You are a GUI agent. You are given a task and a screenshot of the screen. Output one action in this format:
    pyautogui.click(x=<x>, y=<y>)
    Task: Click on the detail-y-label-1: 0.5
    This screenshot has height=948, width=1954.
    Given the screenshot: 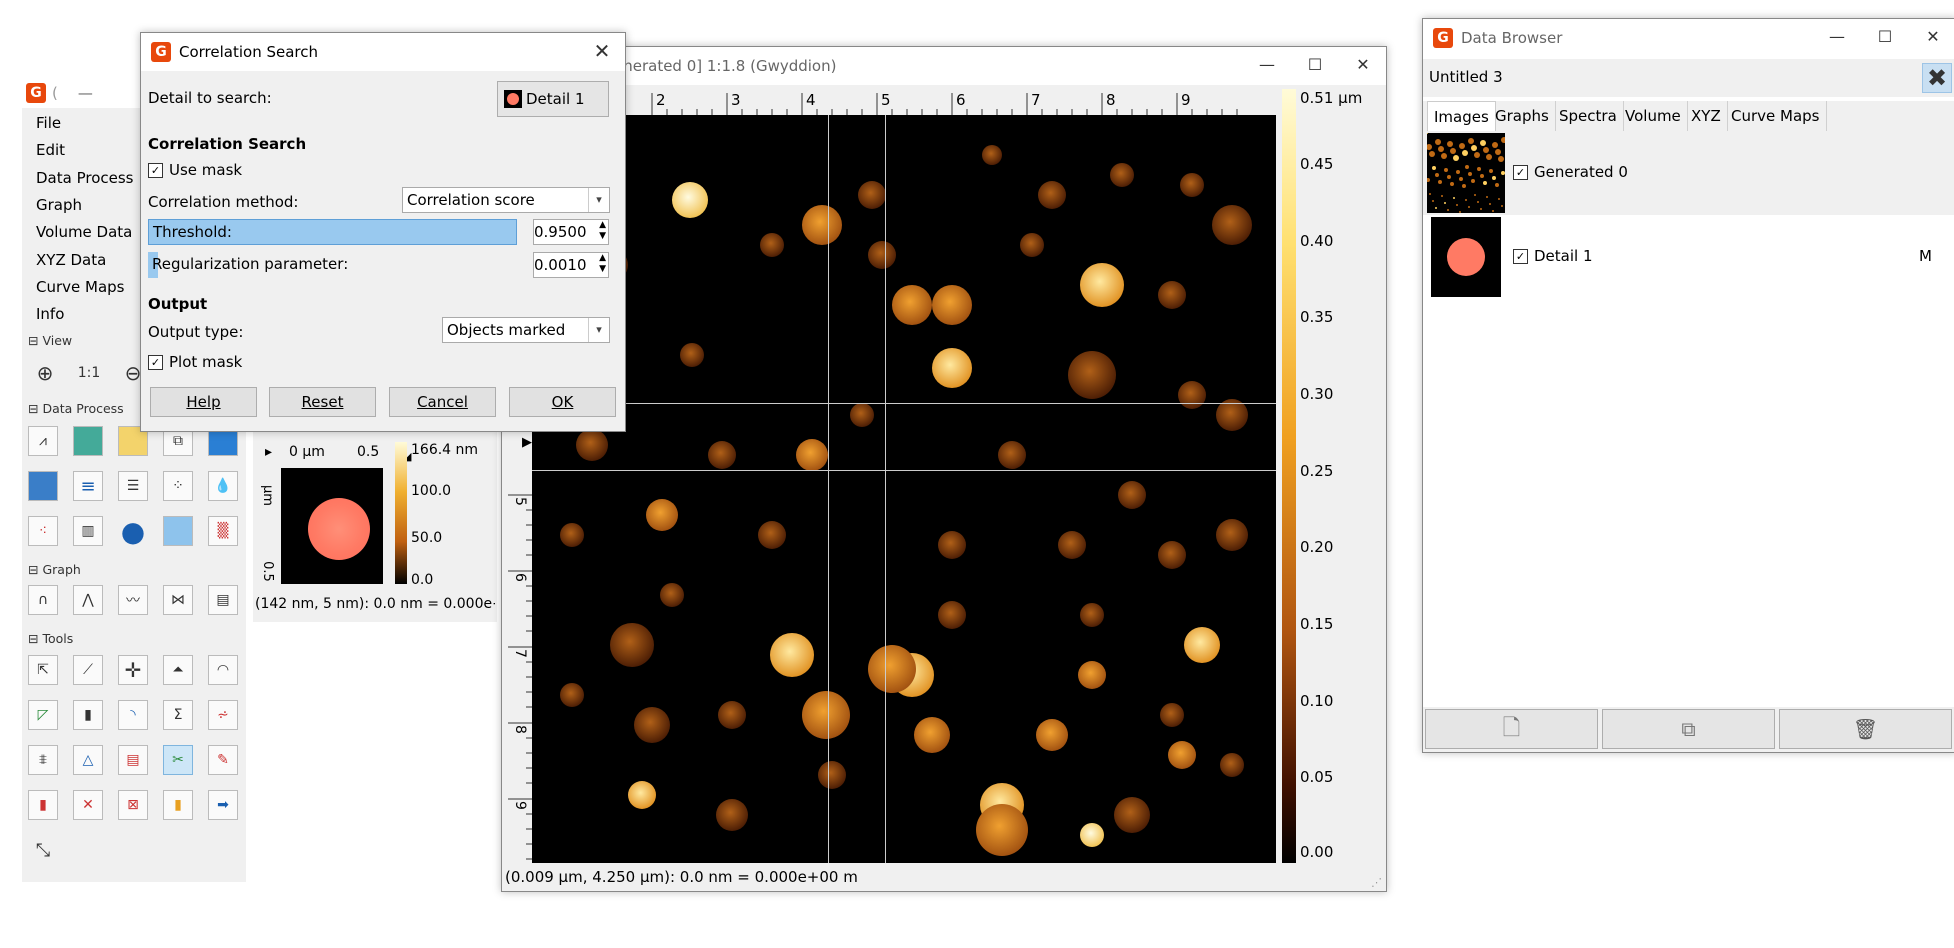 What is the action you would take?
    pyautogui.click(x=267, y=571)
    